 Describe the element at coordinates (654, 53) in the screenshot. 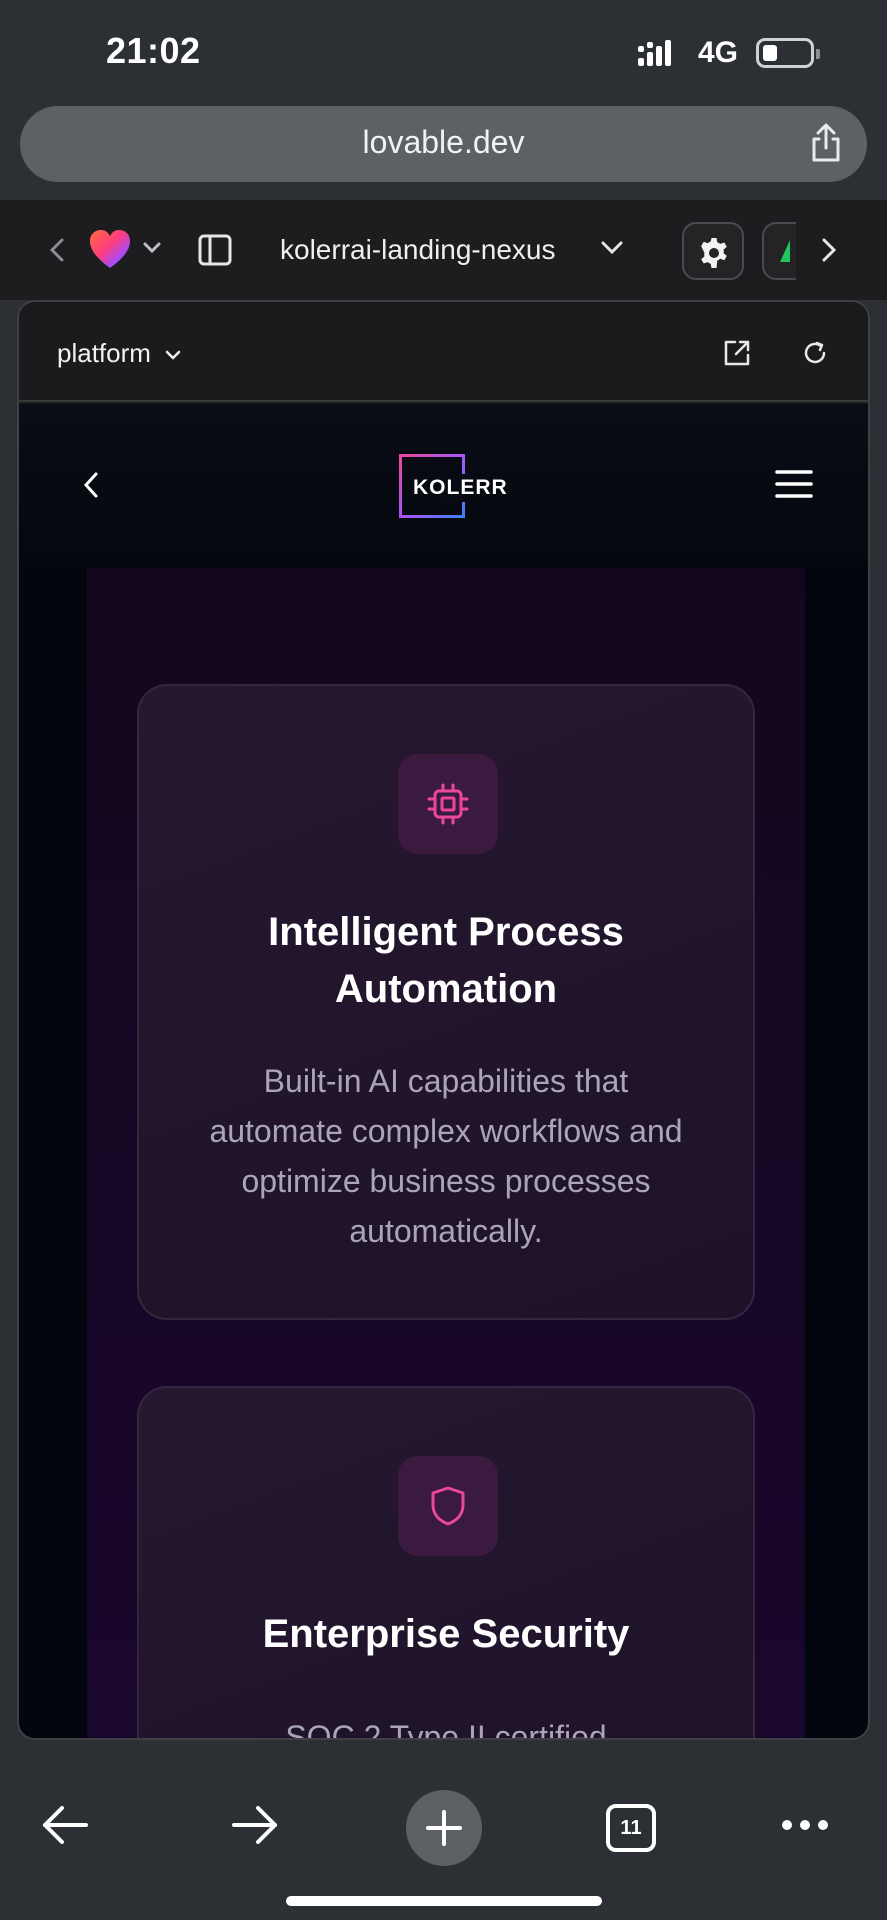

I see `signal-icon` at that location.